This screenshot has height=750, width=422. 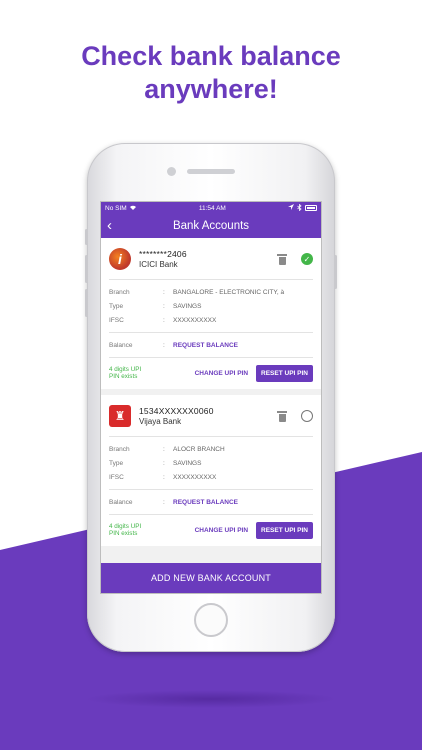 I want to click on power-button, so click(x=335, y=272).